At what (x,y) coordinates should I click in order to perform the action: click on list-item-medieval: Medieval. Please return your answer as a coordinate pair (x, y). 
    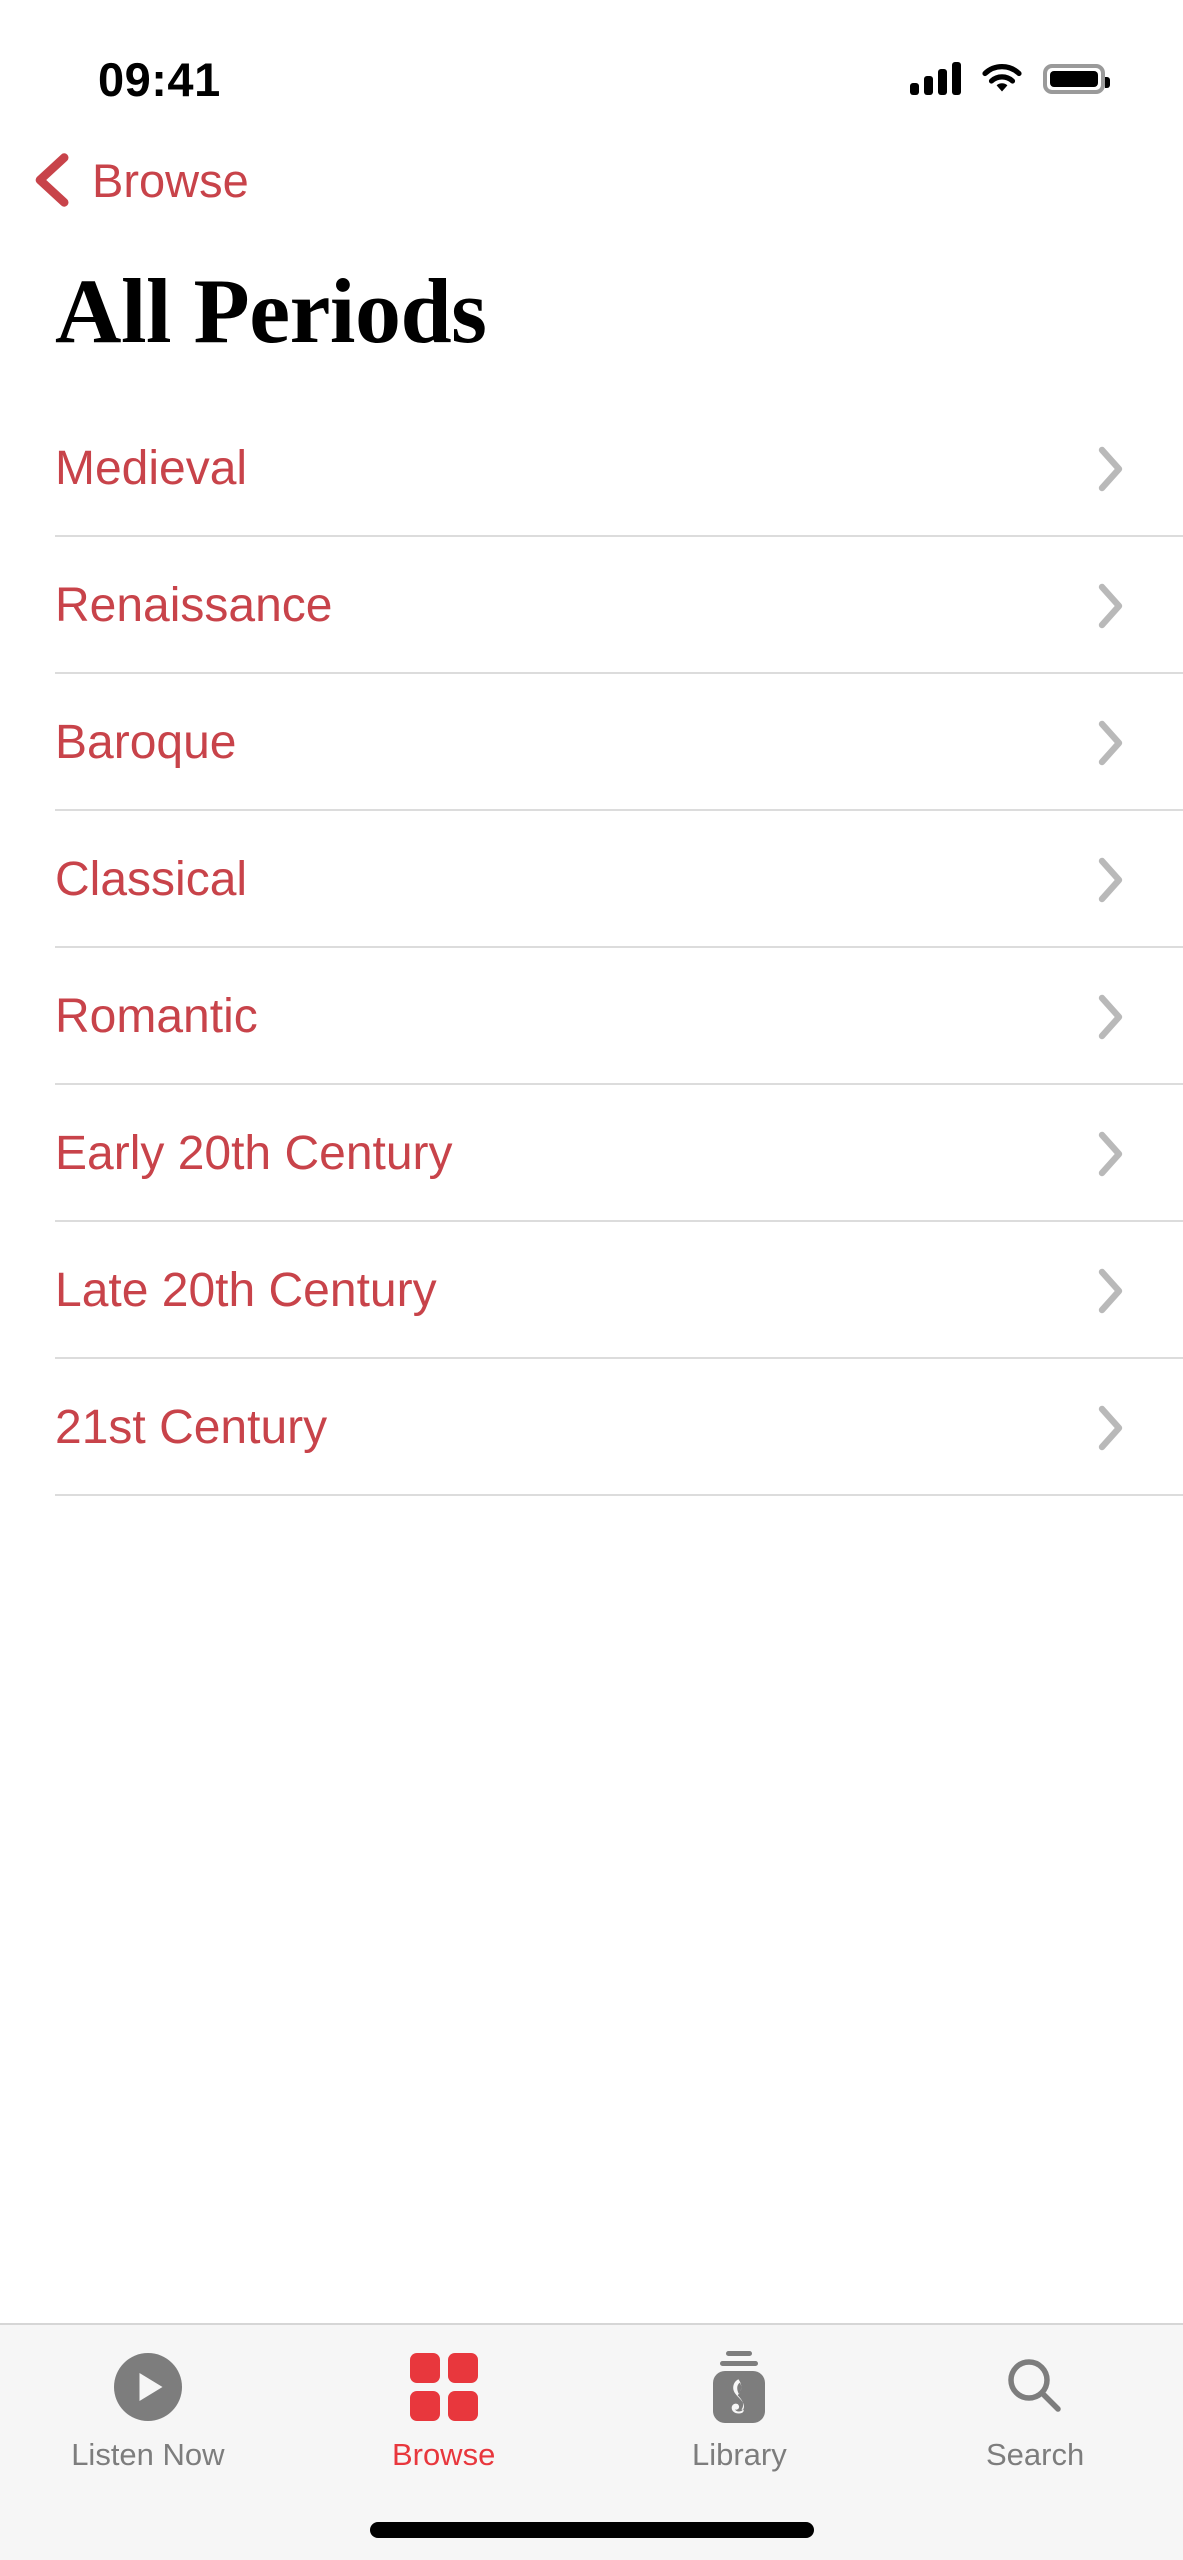
    Looking at the image, I should click on (591, 468).